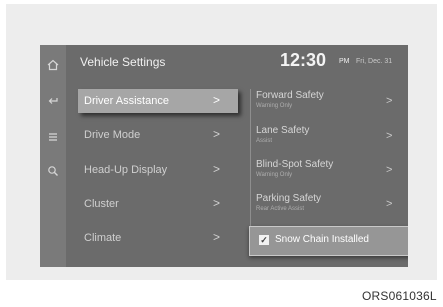 This screenshot has height=307, width=443. I want to click on menu-icon, so click(53, 138).